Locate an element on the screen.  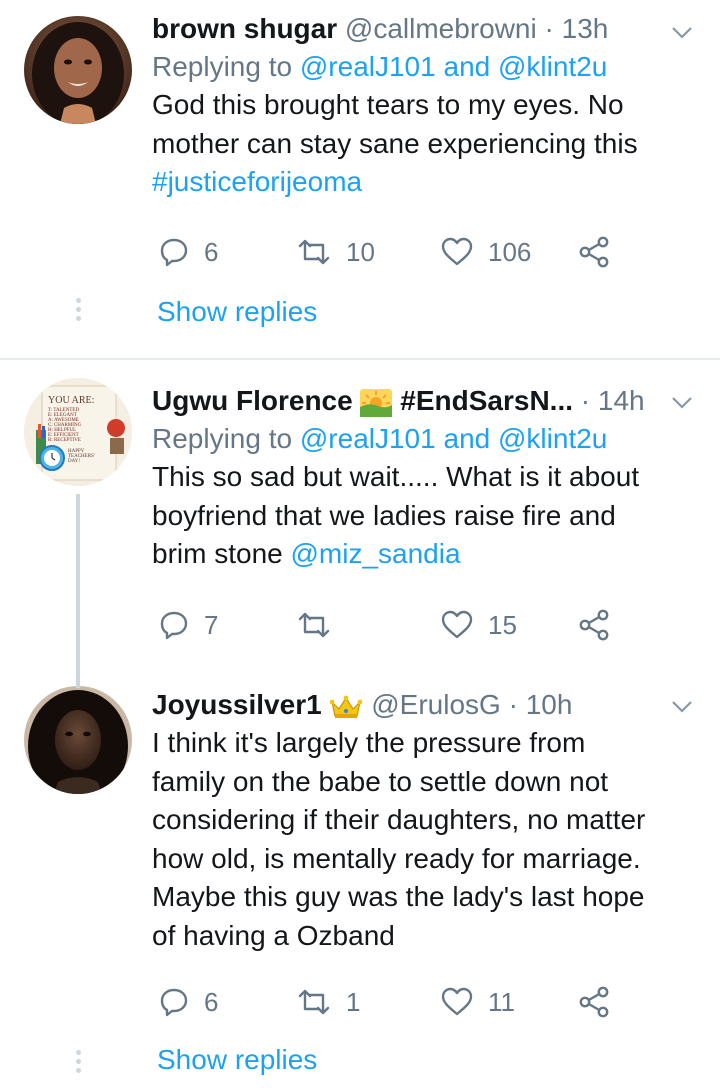
tweet-header: brown shugar @callmebrowni · 13h is located at coordinates (424, 29).